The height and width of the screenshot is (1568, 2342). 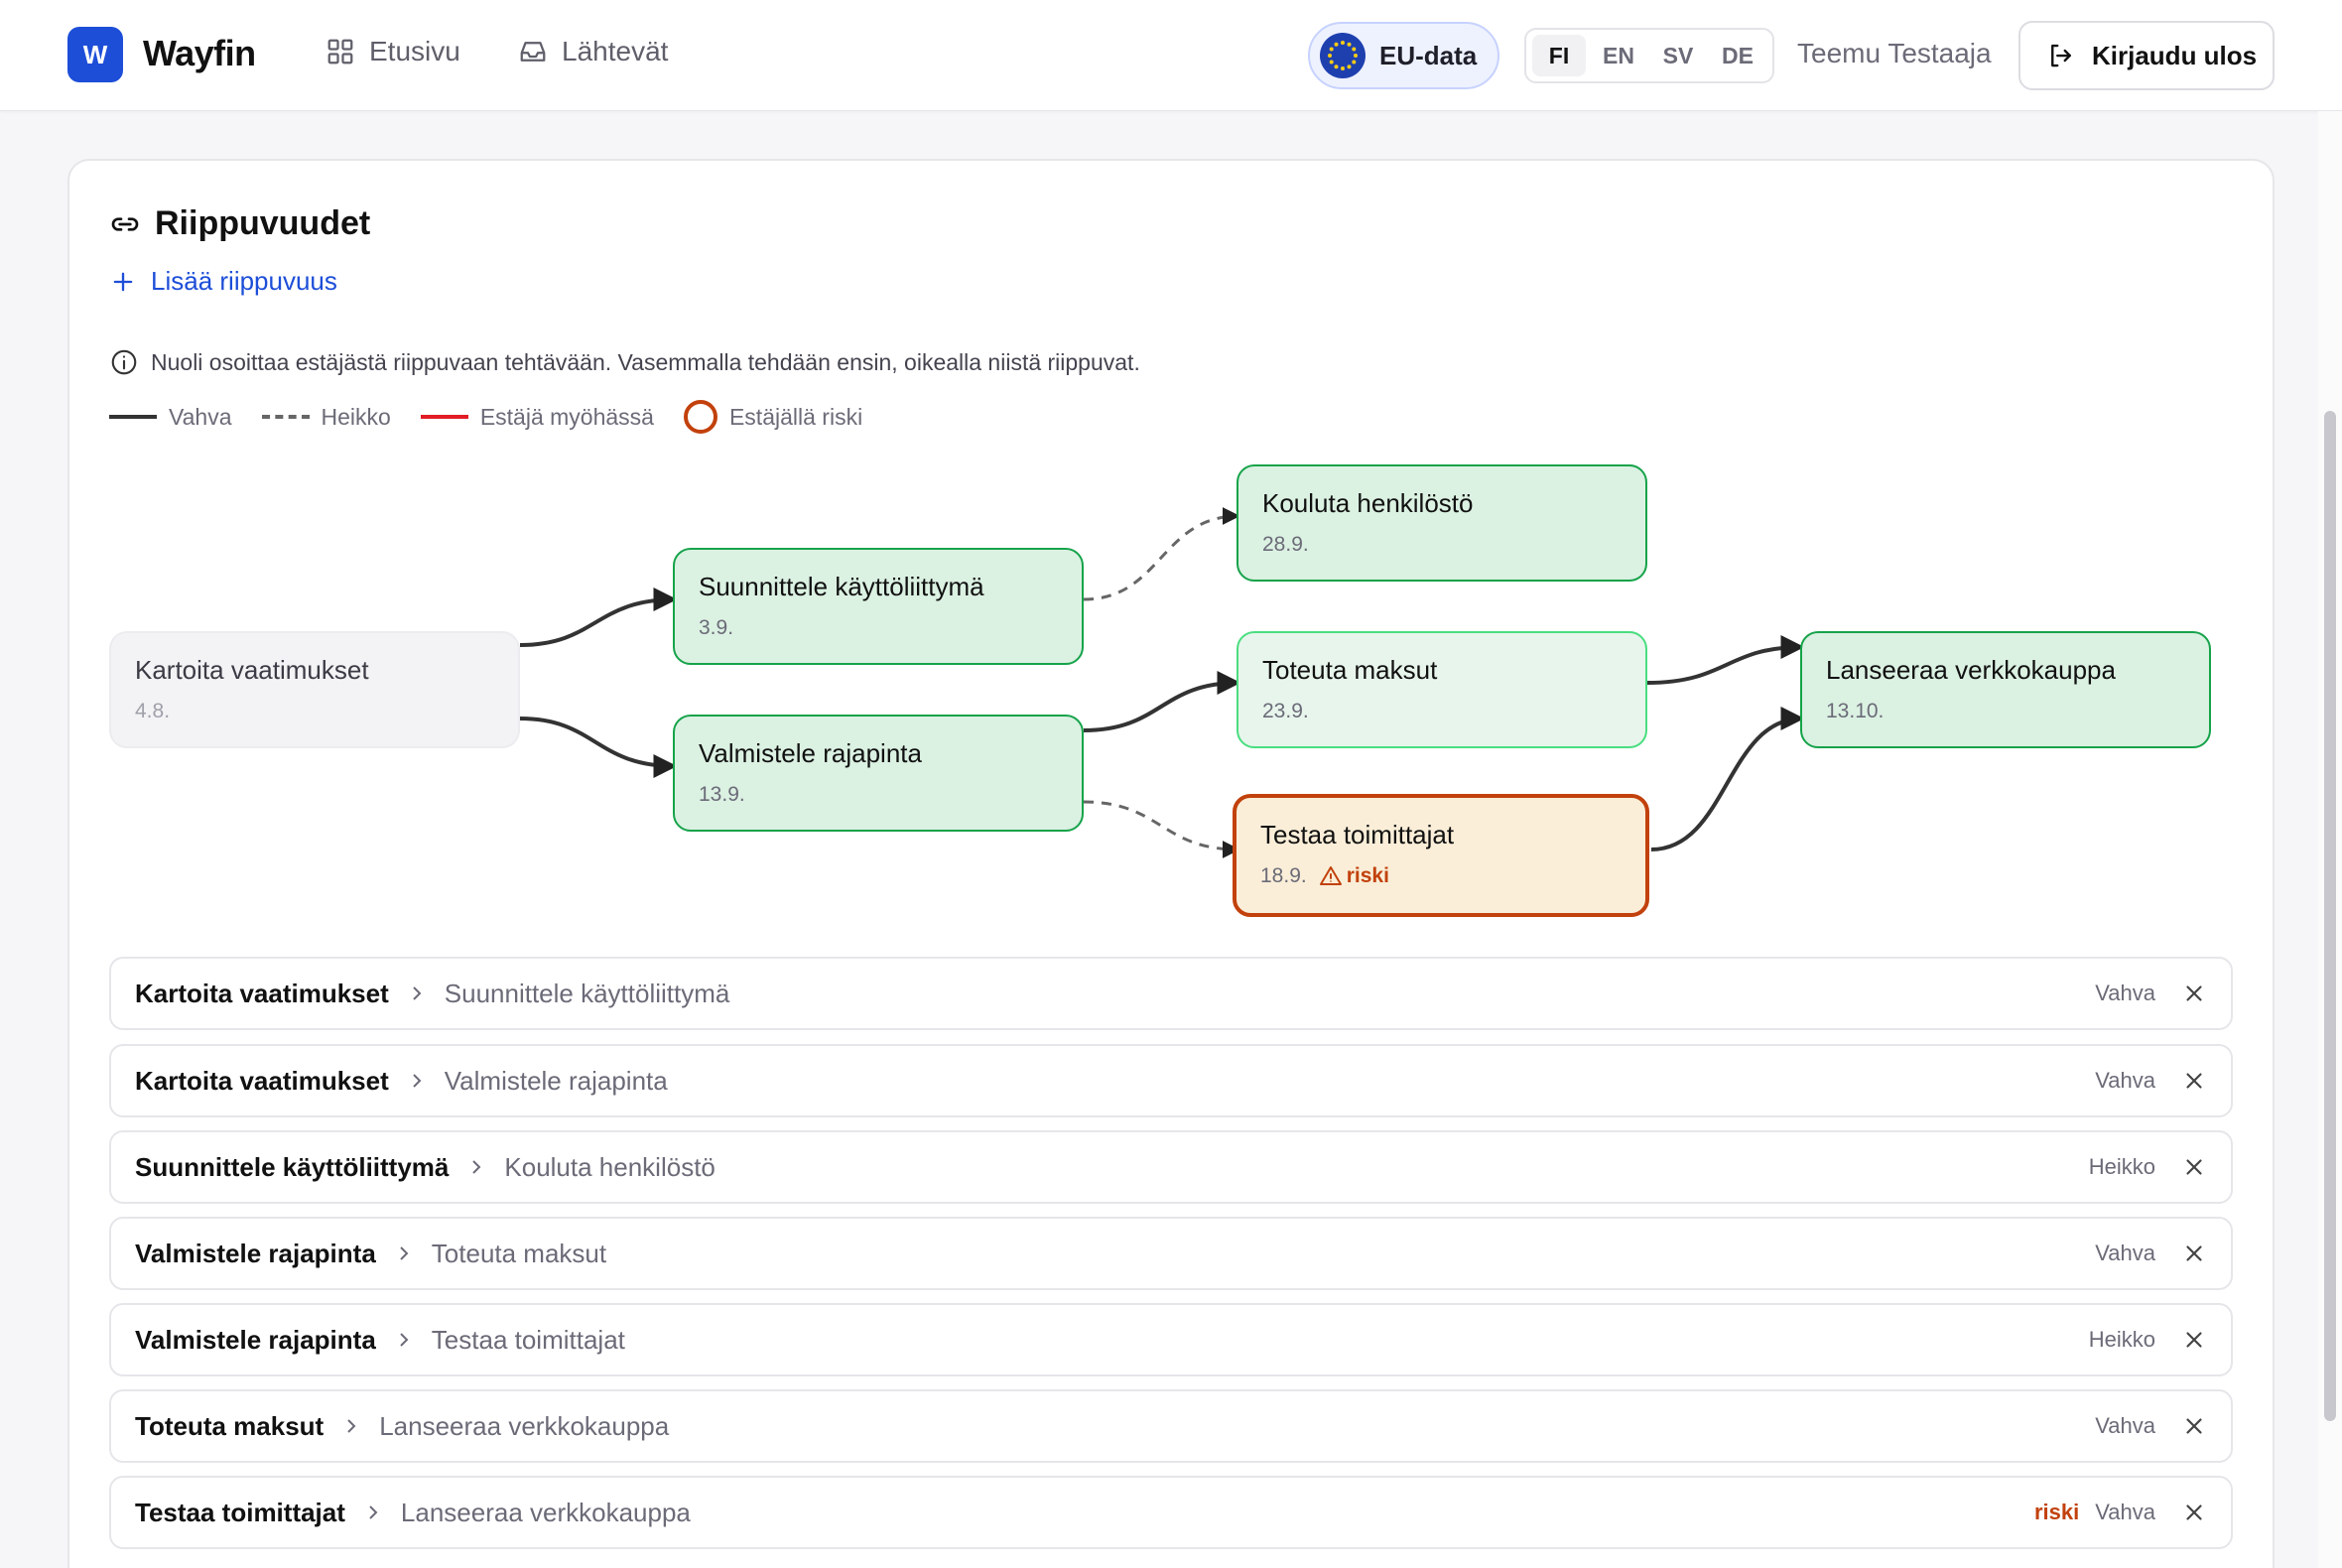 I want to click on dependency-to: Testaa toimittajat, so click(x=528, y=1339).